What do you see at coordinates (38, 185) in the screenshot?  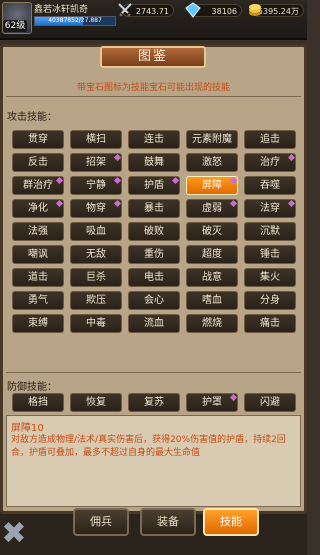 I see `skill-button: 群治疗` at bounding box center [38, 185].